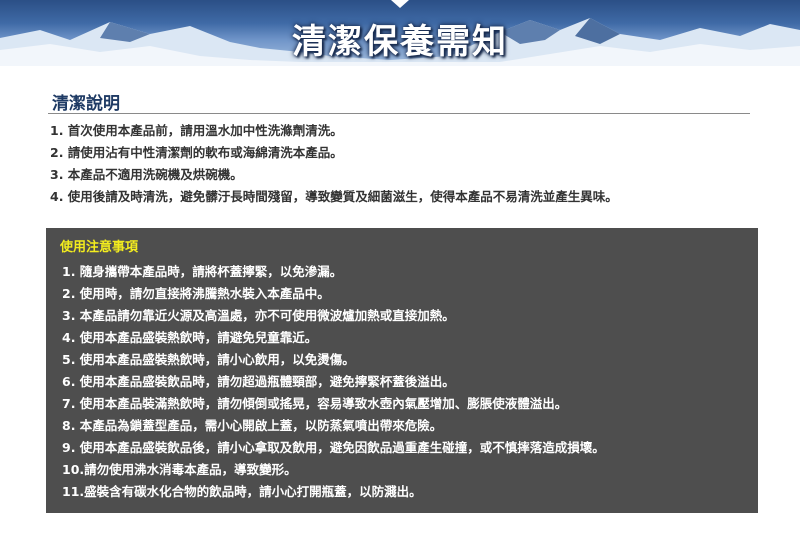 The width and height of the screenshot is (800, 549). What do you see at coordinates (146, 174) in the screenshot?
I see `list-item: 3. 本產品不適用洗碗機及烘碗機。` at bounding box center [146, 174].